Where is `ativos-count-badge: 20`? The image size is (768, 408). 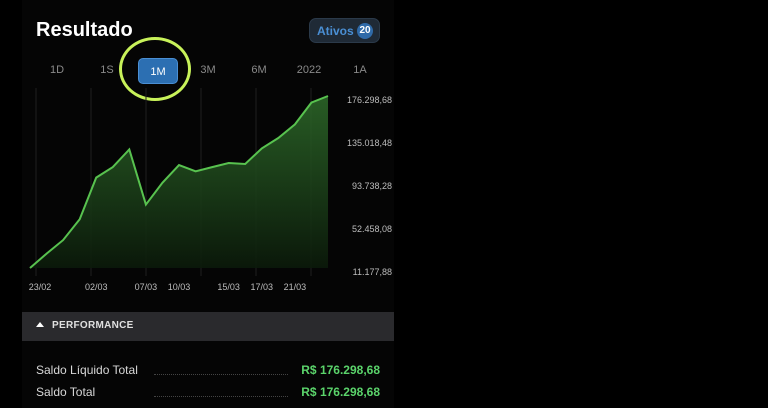 ativos-count-badge: 20 is located at coordinates (365, 31).